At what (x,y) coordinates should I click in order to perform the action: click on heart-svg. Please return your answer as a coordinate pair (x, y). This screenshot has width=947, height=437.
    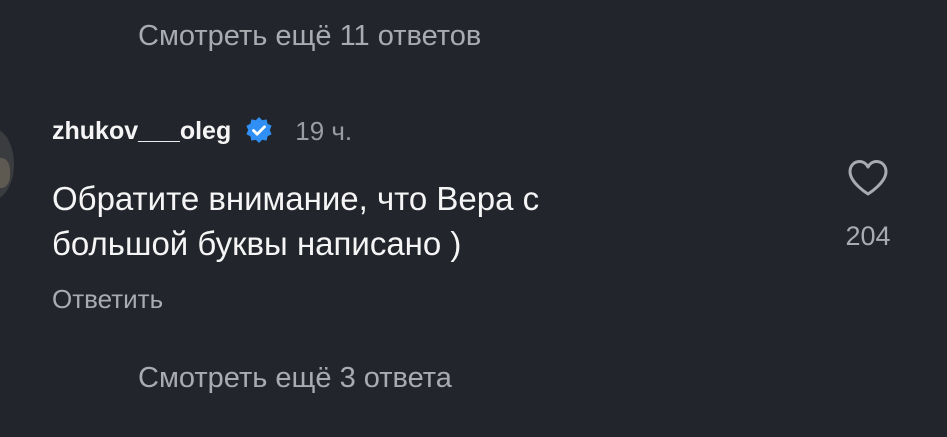
    Looking at the image, I should click on (868, 178).